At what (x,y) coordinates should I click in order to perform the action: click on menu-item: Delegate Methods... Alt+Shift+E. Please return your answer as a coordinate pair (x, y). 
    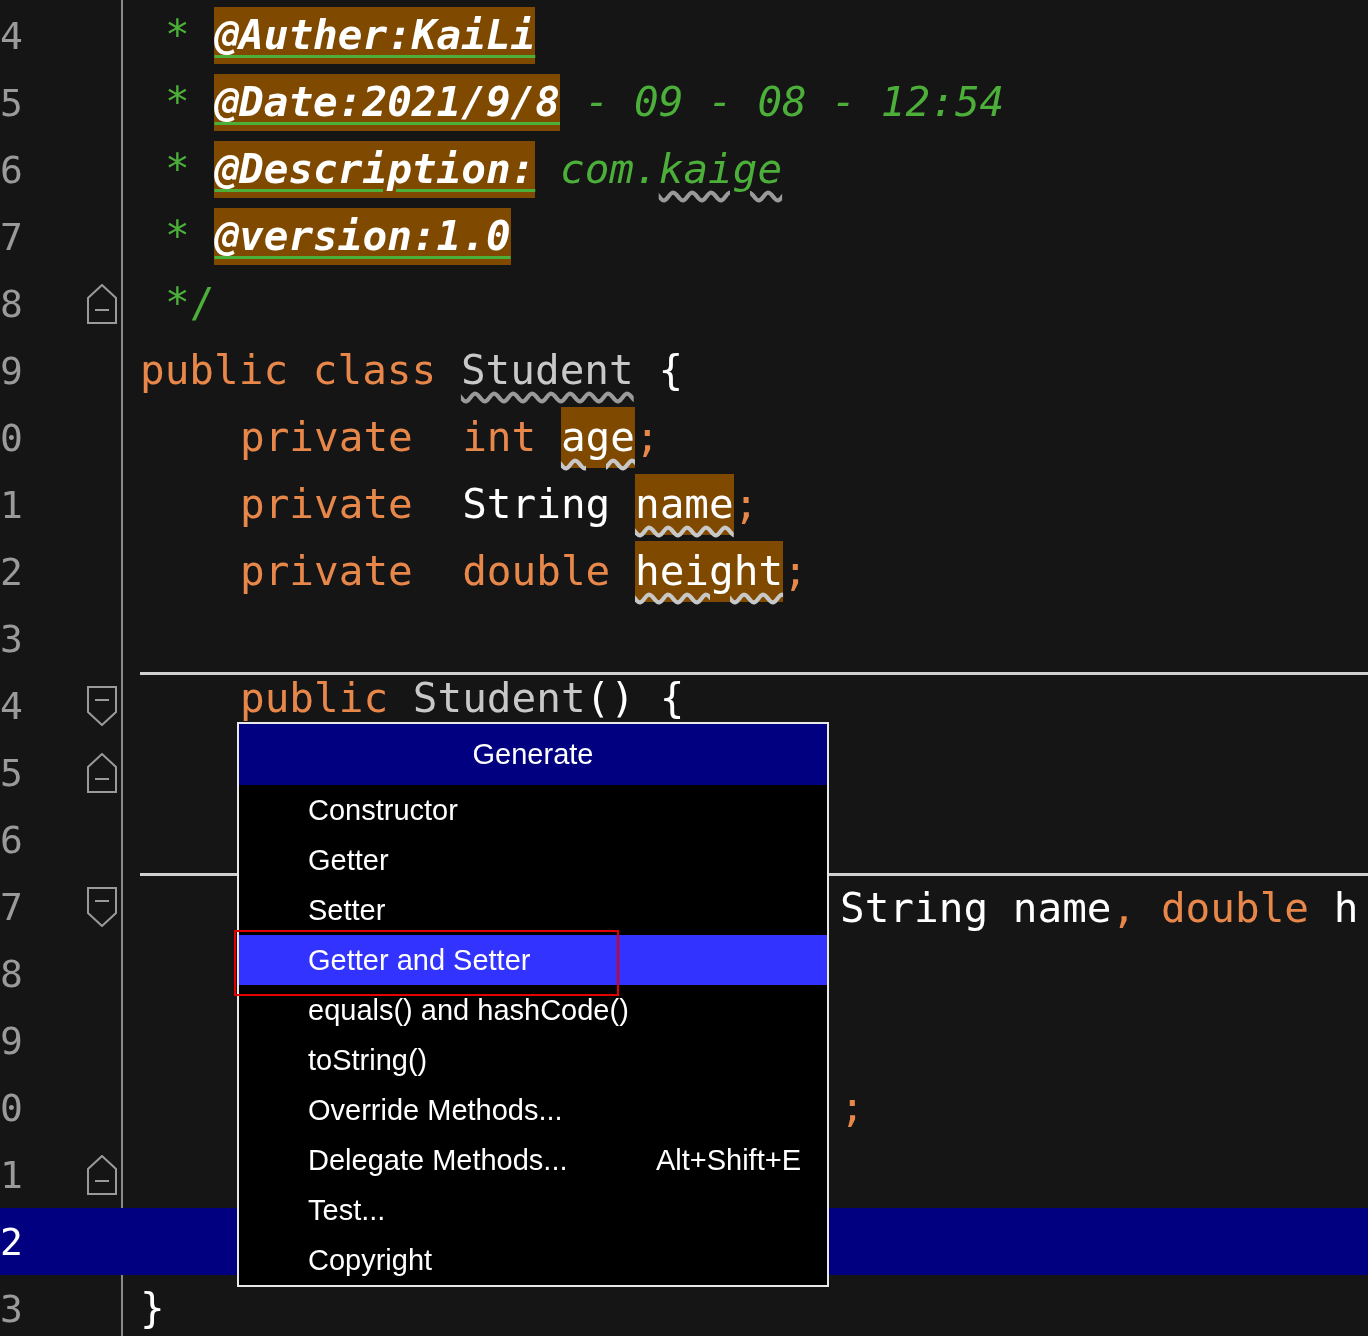
    Looking at the image, I should click on (533, 1160).